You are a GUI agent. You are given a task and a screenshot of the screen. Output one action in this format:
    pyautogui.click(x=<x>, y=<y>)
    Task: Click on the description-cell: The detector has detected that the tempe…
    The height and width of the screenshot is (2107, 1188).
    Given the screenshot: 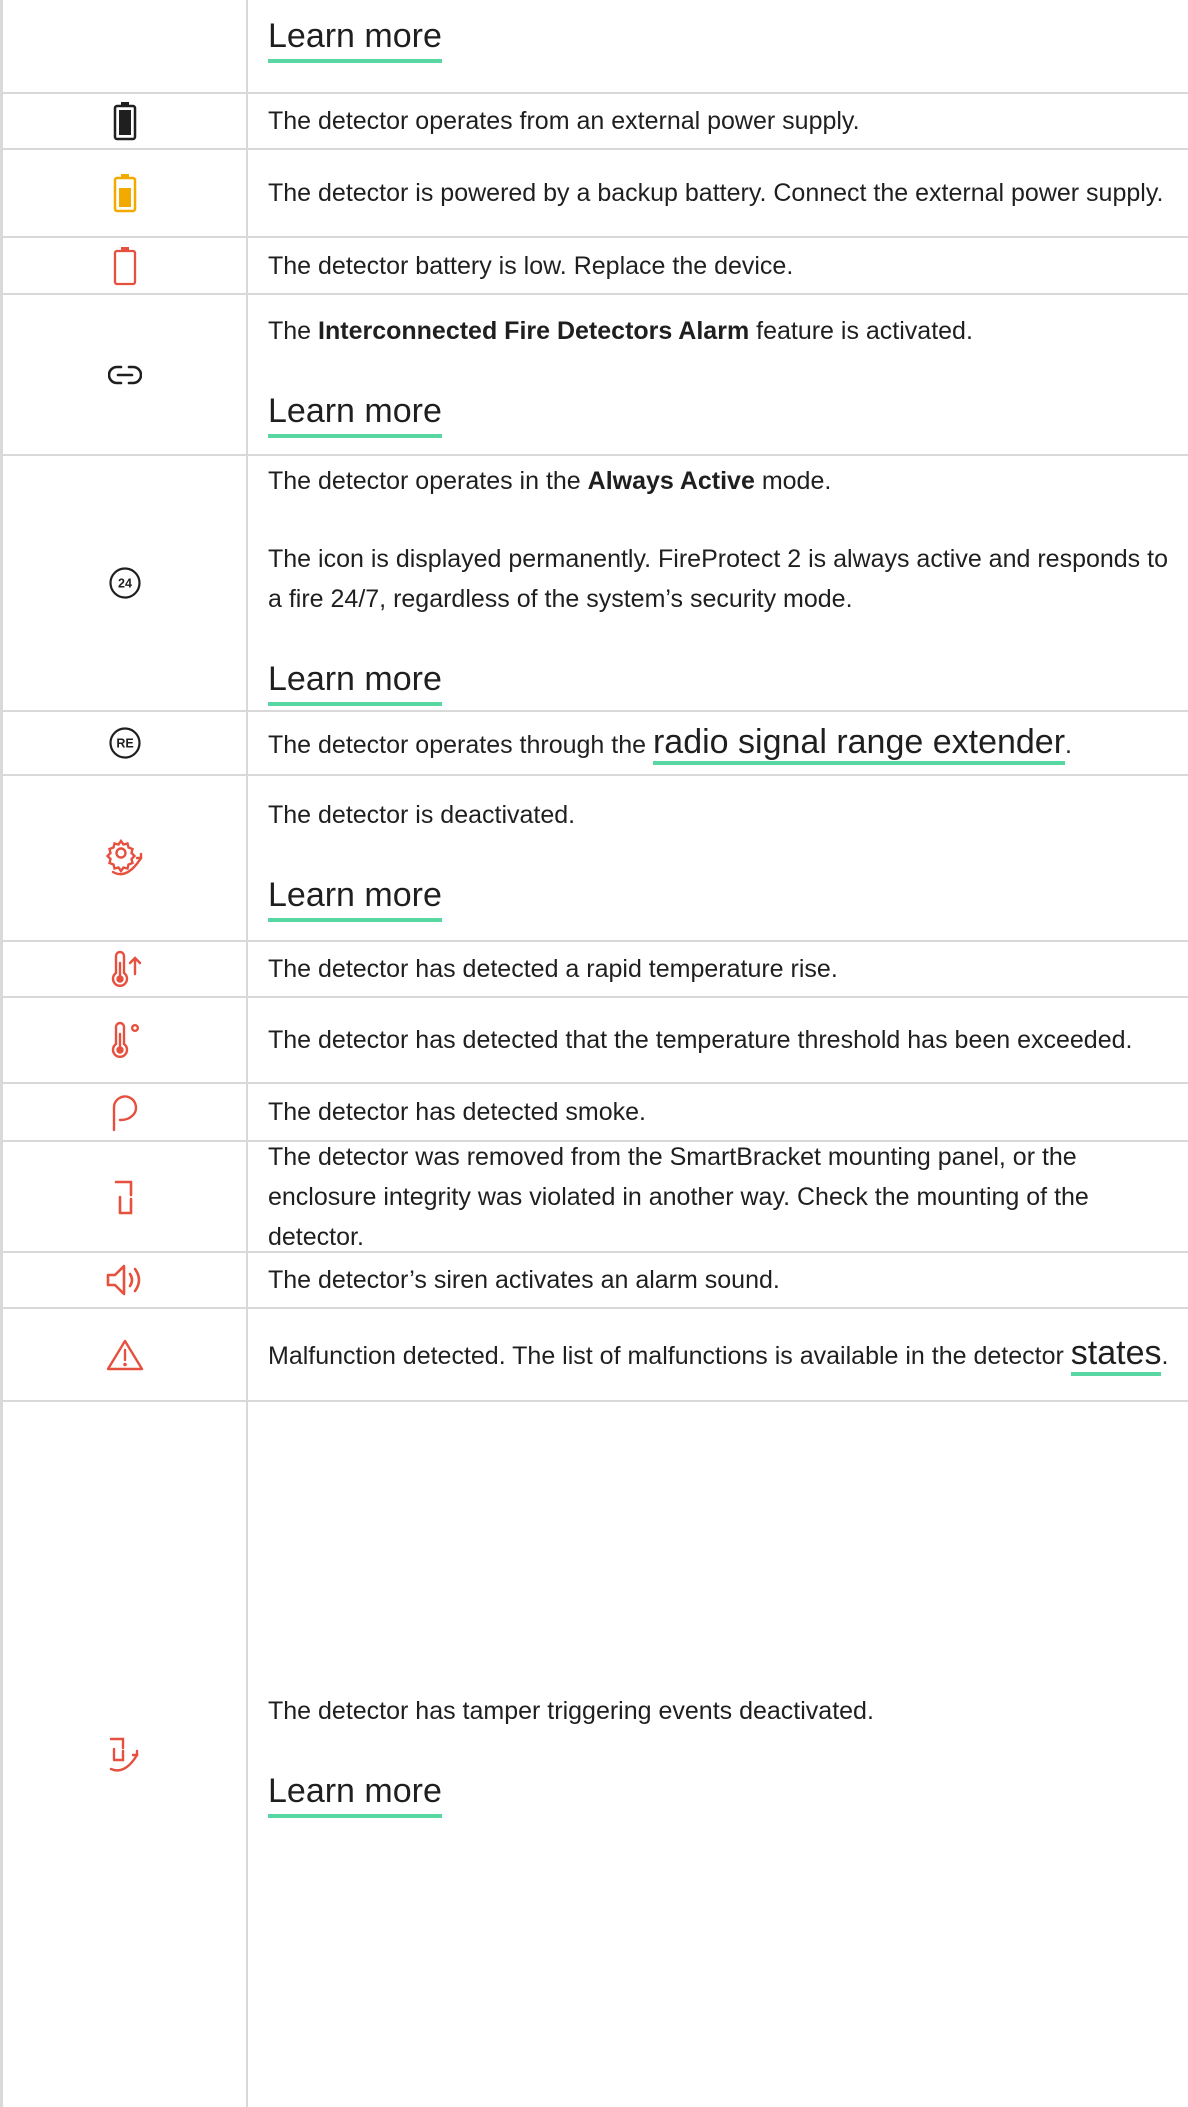 What is the action you would take?
    pyautogui.click(x=723, y=1040)
    